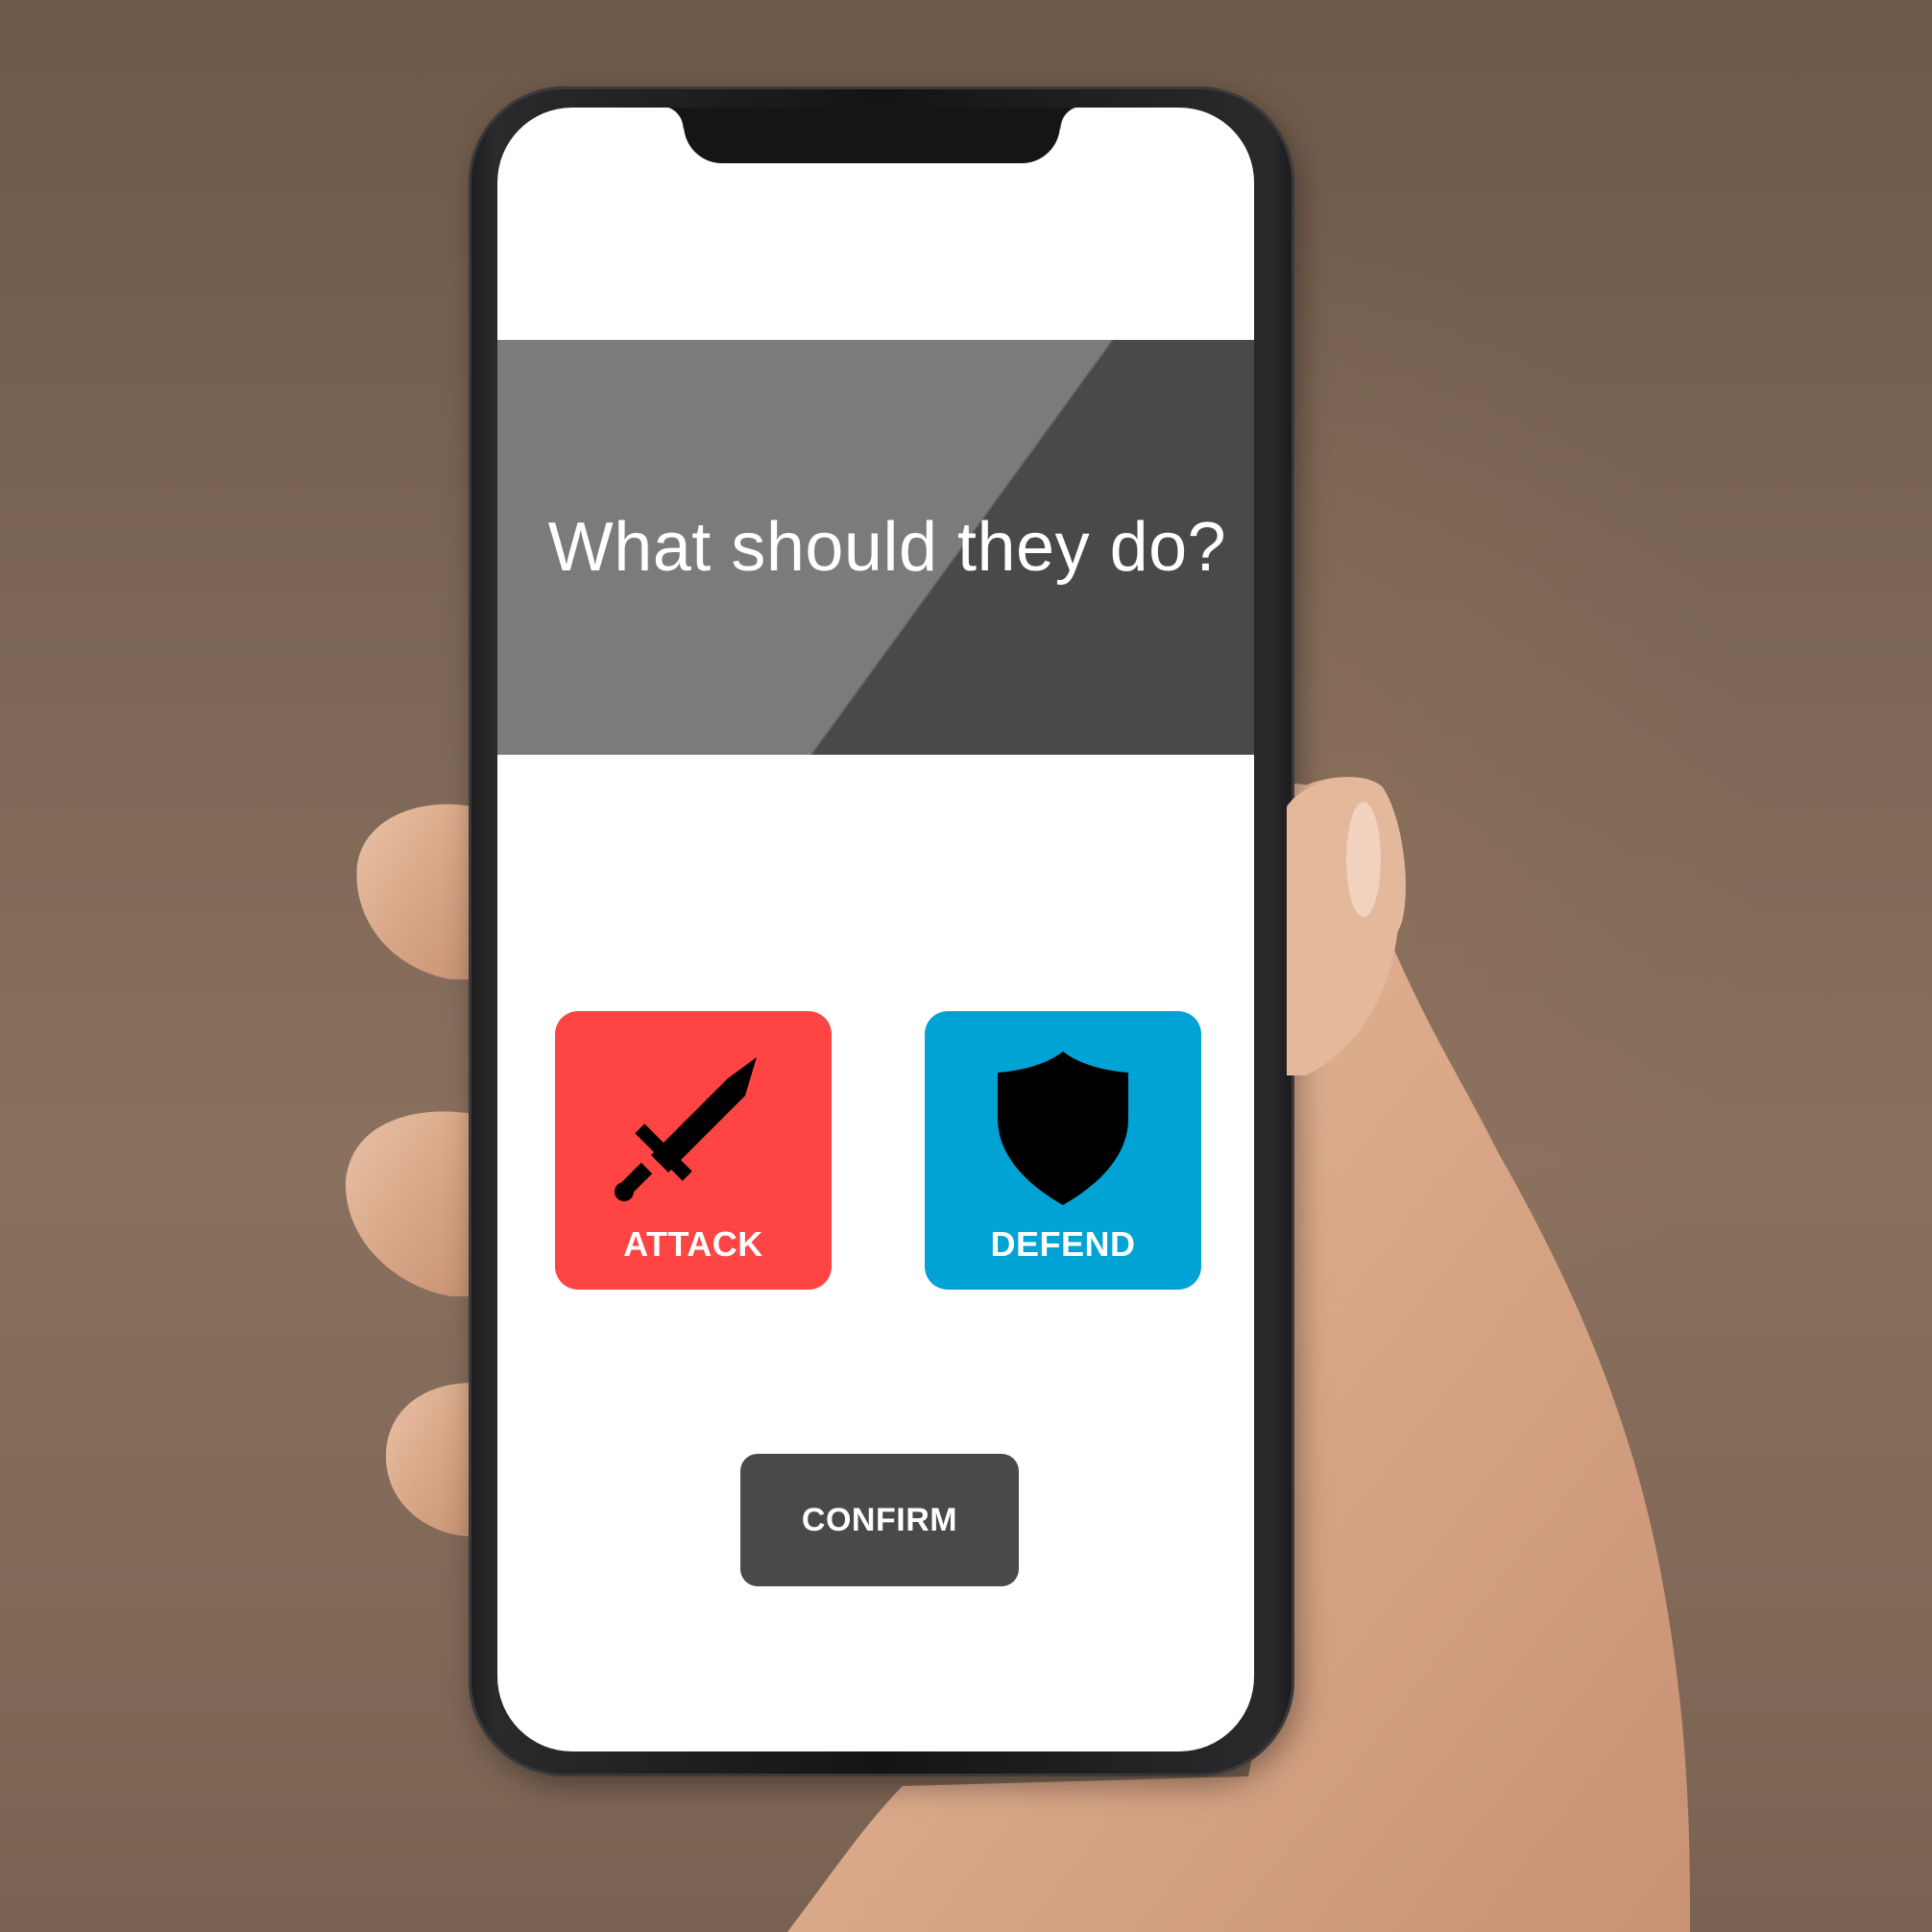 The image size is (1932, 1932). What do you see at coordinates (872, 135) in the screenshot?
I see `phone-notch` at bounding box center [872, 135].